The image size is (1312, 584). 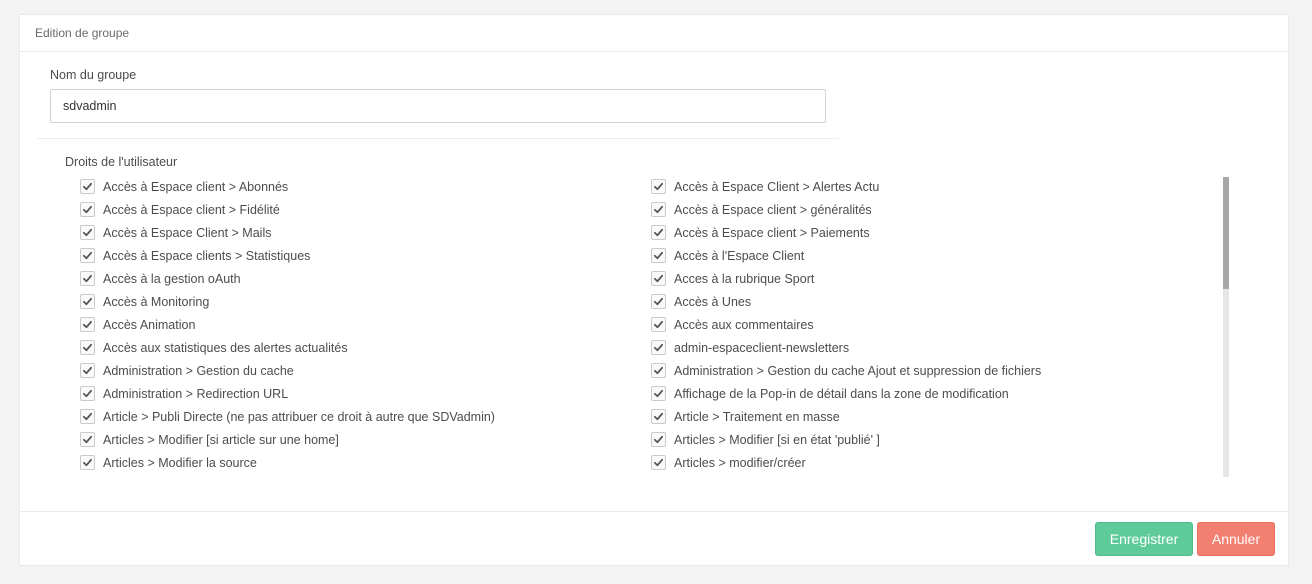 What do you see at coordinates (777, 186) in the screenshot?
I see `right-label: Accès à Espace Client > Alertes Actu` at bounding box center [777, 186].